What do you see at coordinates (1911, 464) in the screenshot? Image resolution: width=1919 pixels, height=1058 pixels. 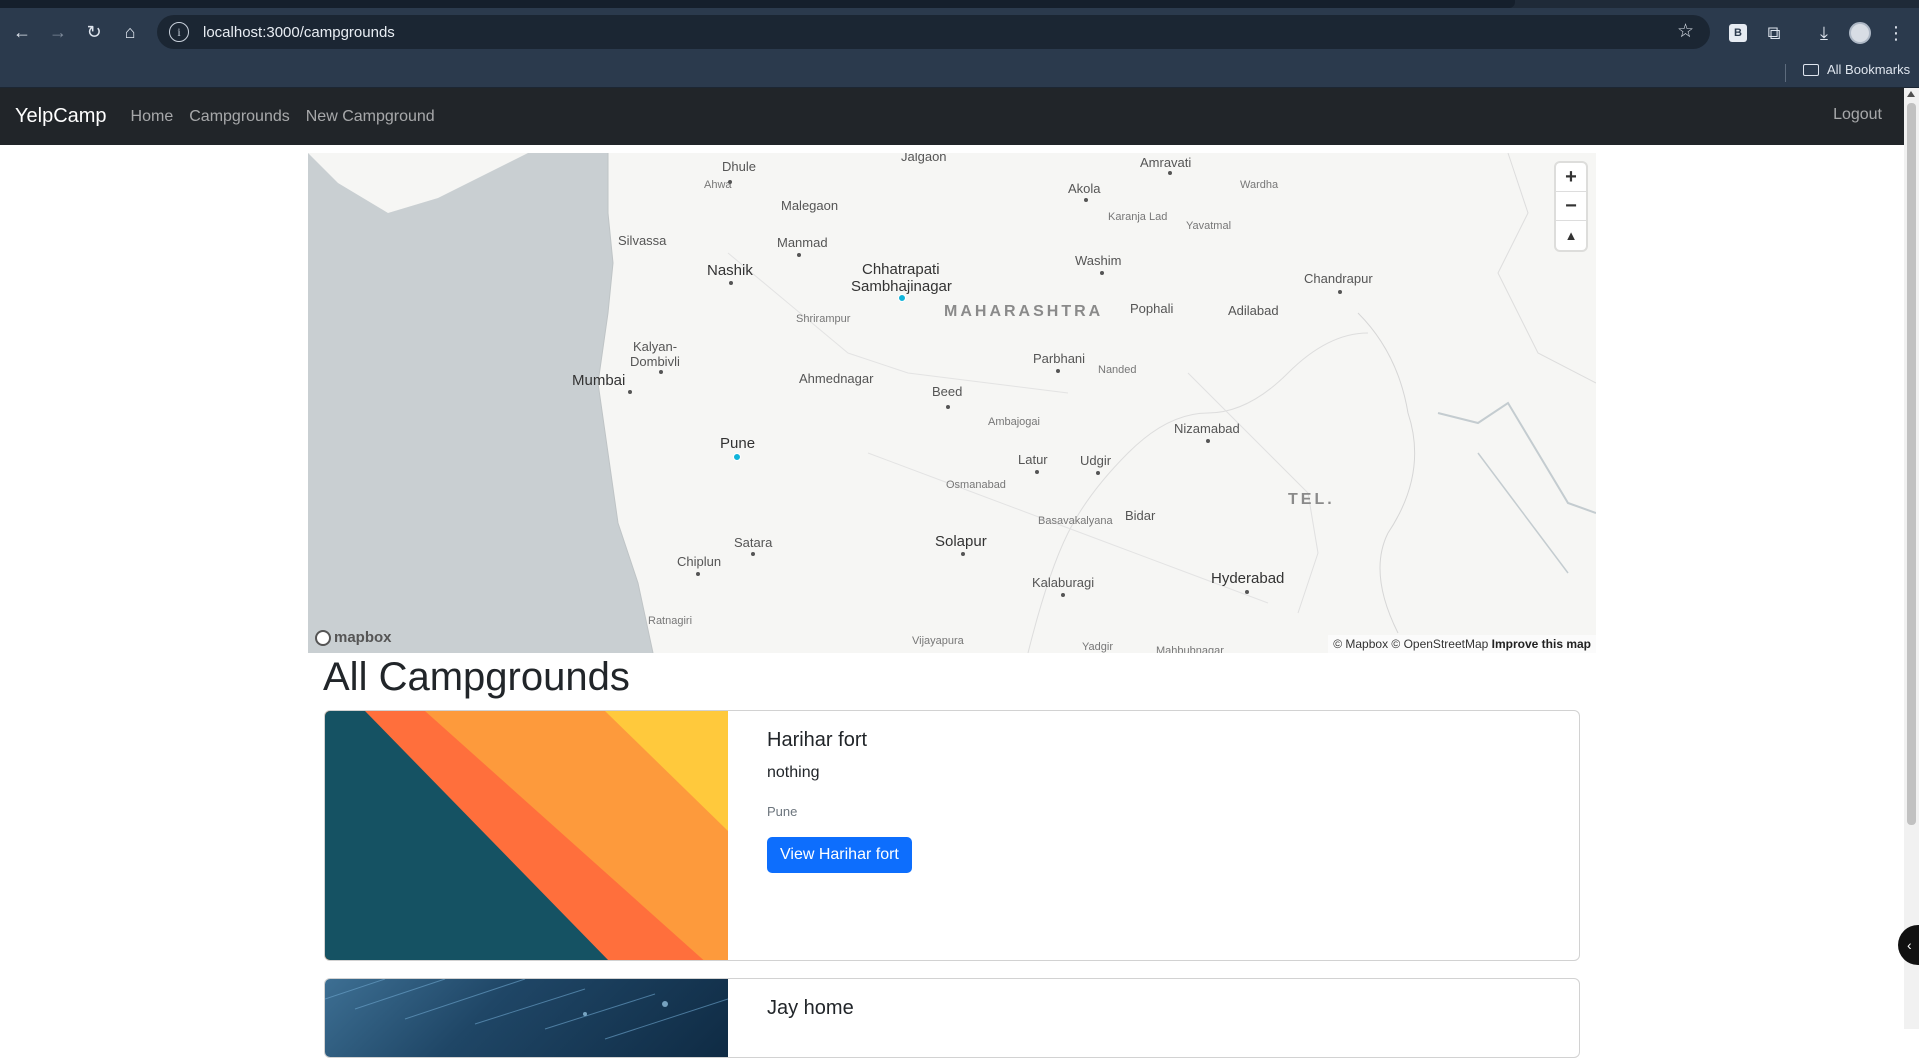 I see `scrollbar-thumb` at bounding box center [1911, 464].